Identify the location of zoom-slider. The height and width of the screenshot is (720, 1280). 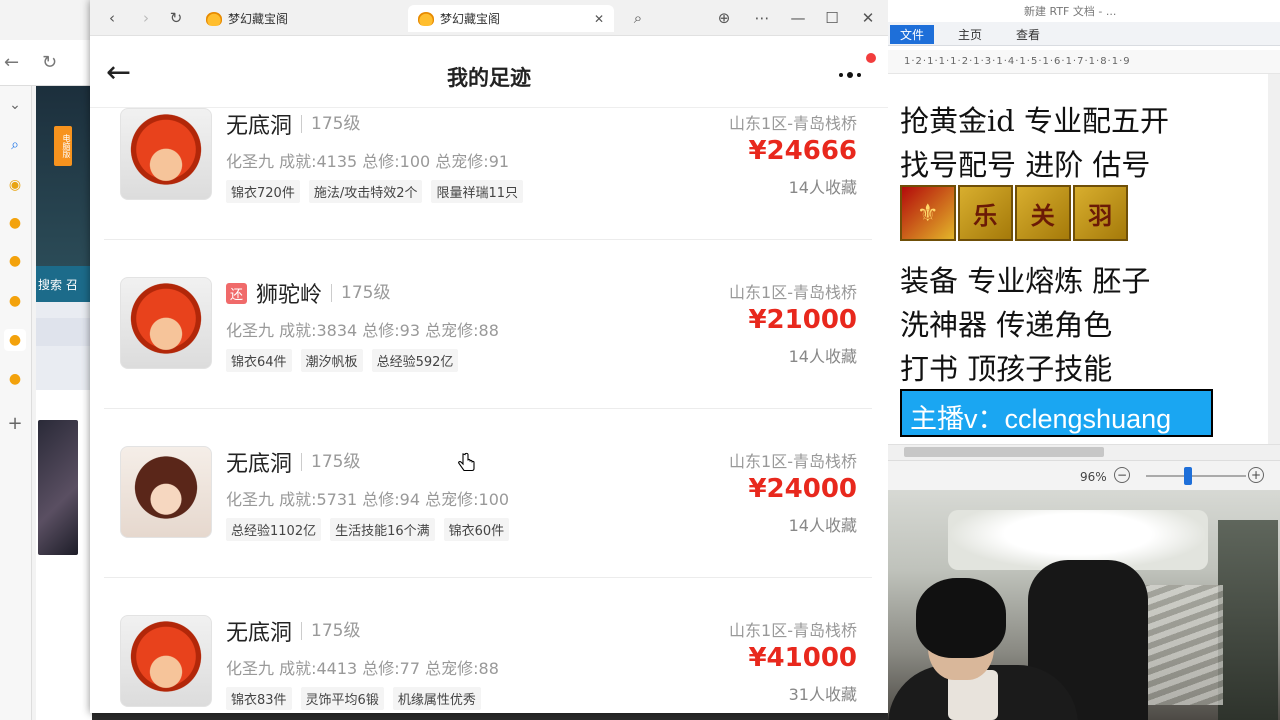
(1196, 476).